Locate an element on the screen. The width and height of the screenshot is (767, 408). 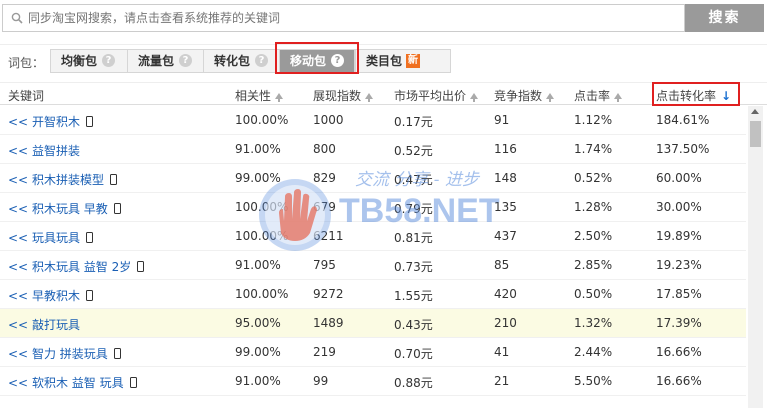
cell-ctr: 2.85% is located at coordinates (593, 265).